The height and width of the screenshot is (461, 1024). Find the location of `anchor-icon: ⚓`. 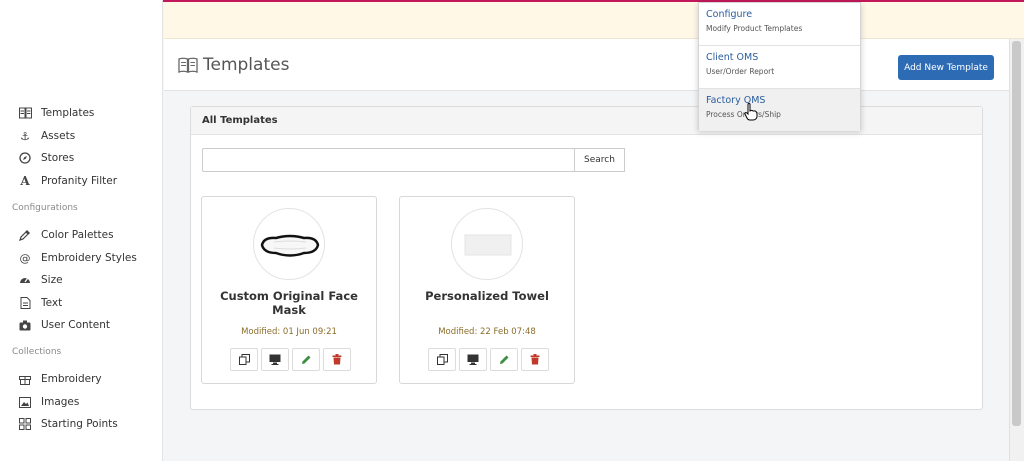

anchor-icon: ⚓ is located at coordinates (25, 136).